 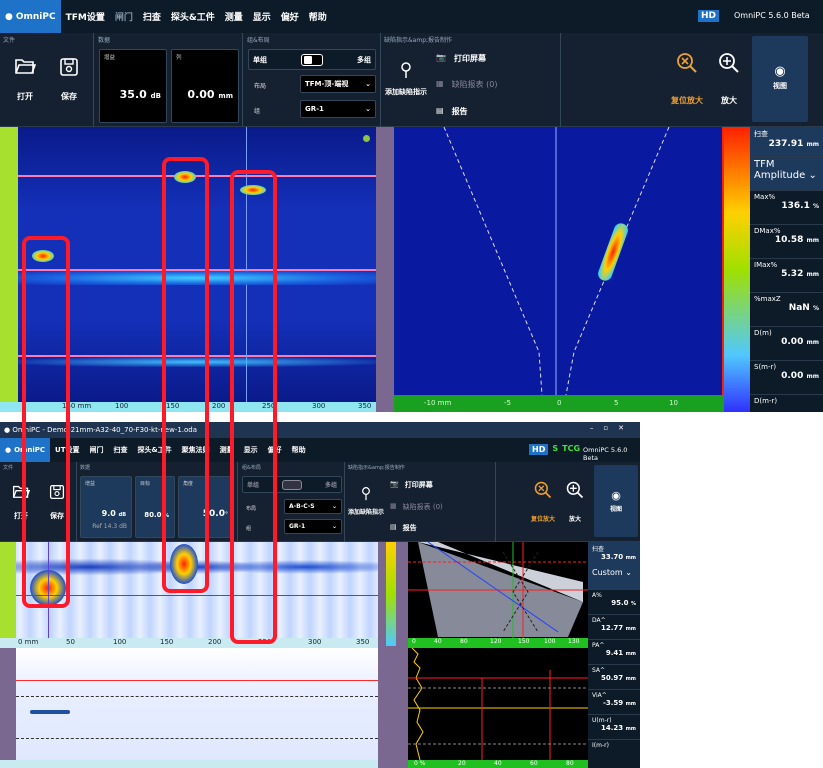 What do you see at coordinates (556, 261) in the screenshot?
I see `beam-outline` at bounding box center [556, 261].